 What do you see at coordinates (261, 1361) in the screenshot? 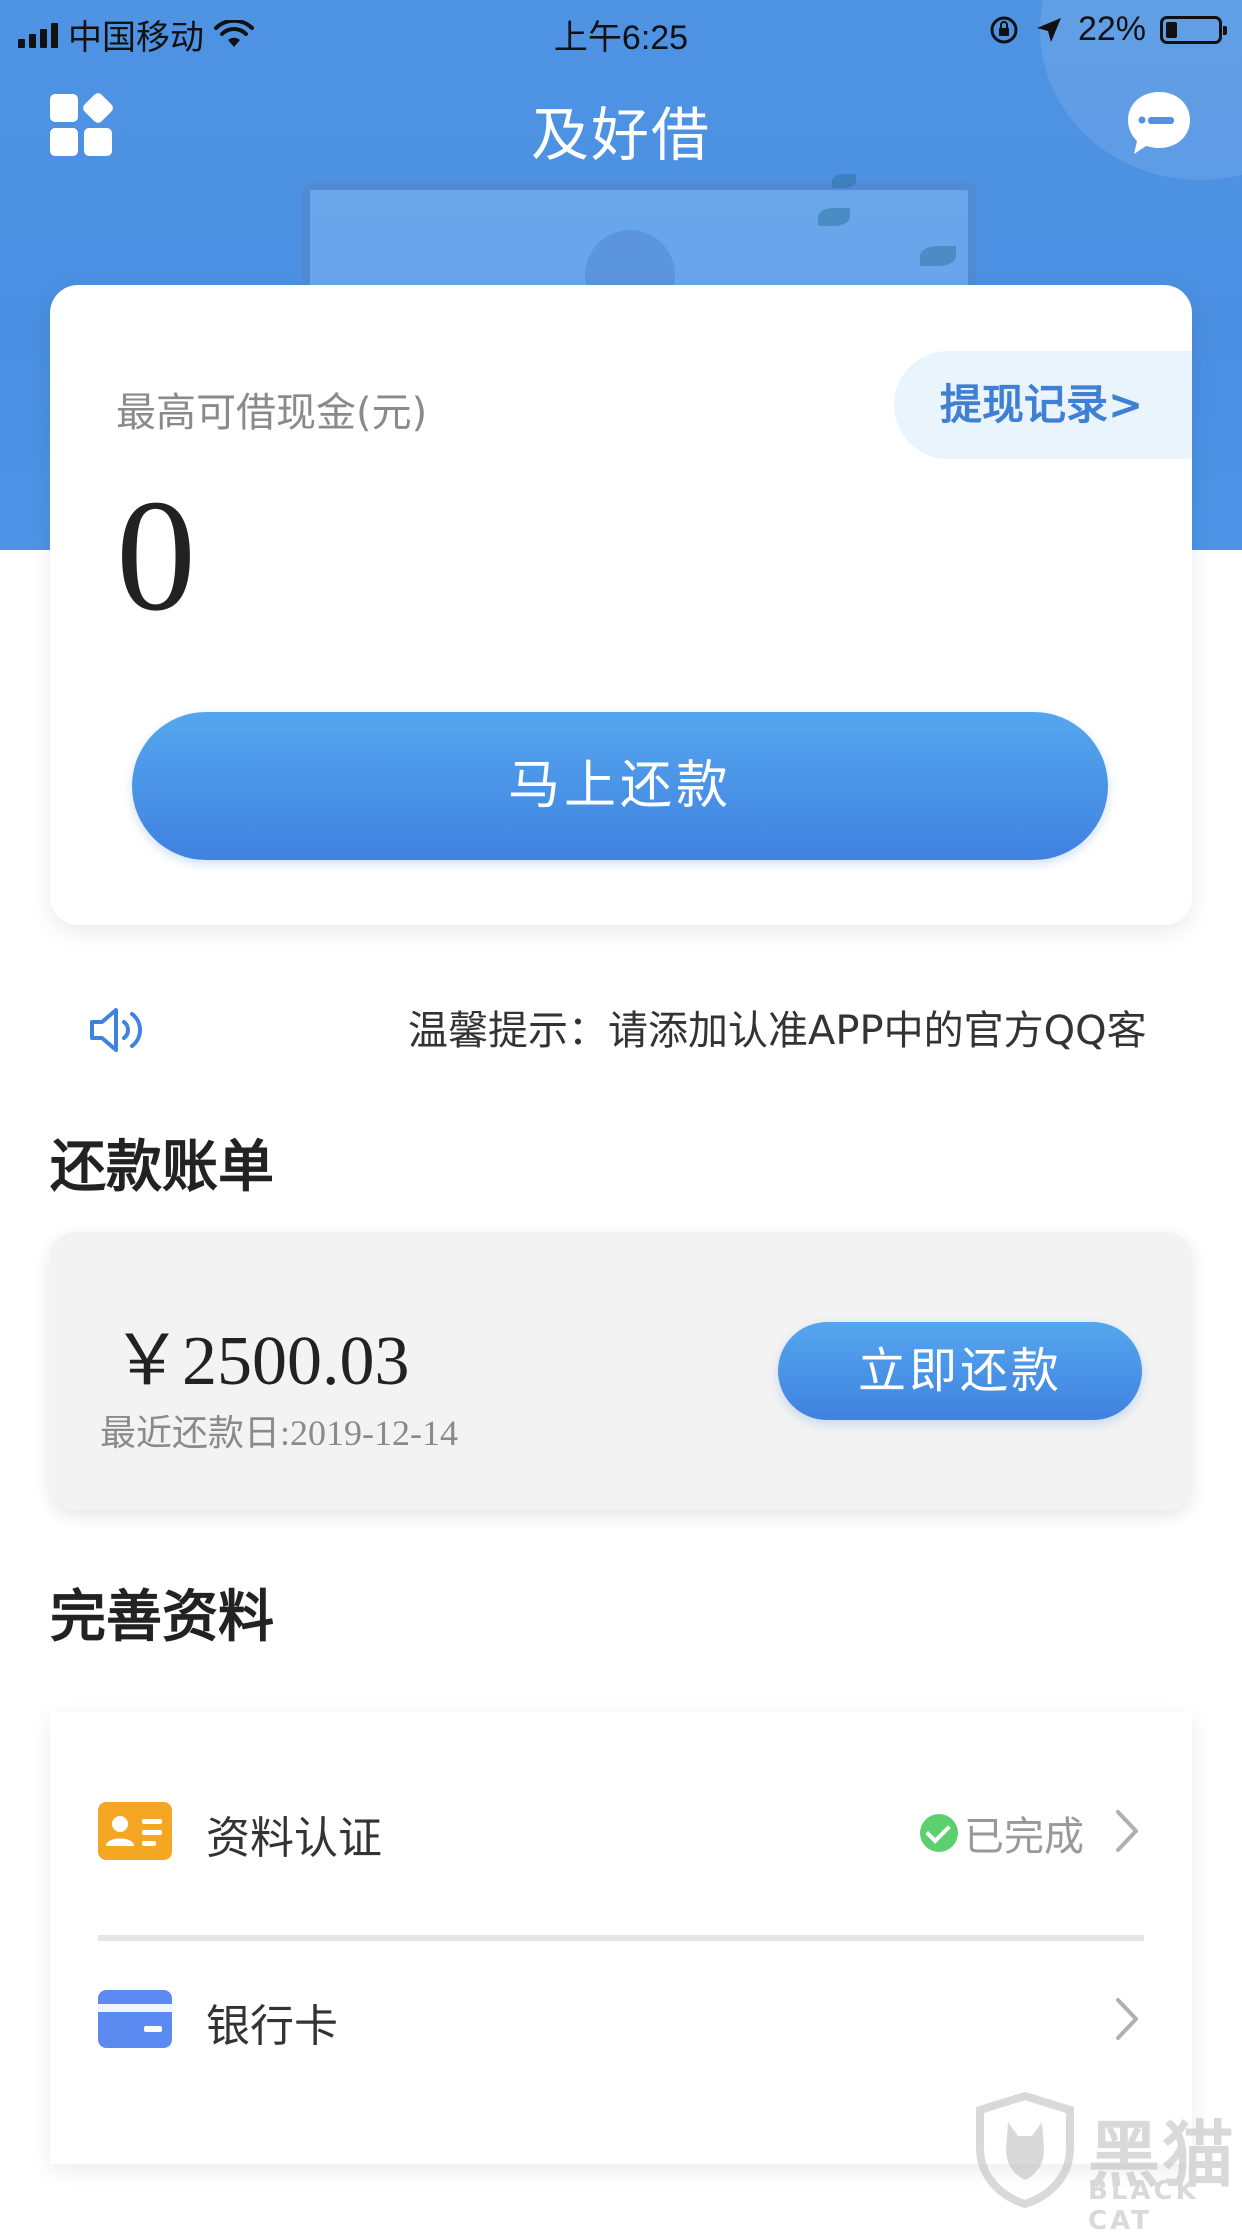
I see `bill-amount: ￥2500.03` at bounding box center [261, 1361].